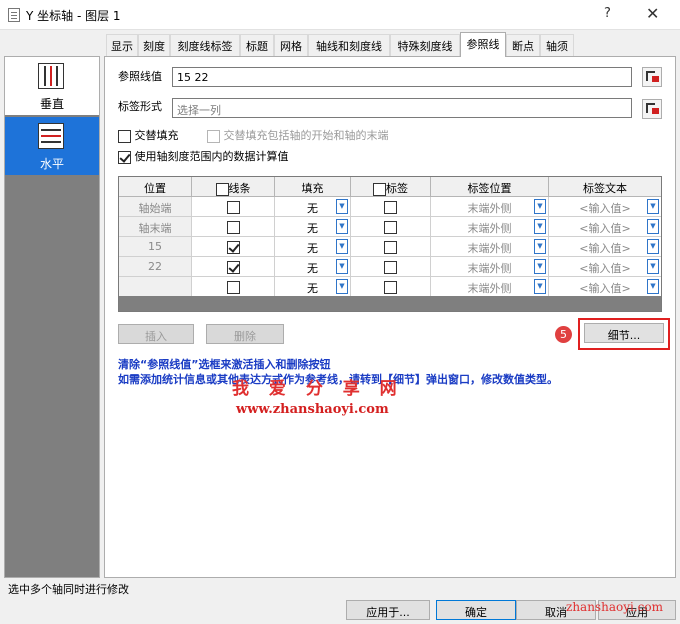  Describe the element at coordinates (312, 409) in the screenshot. I see `watermark-url: www.zhanshaoyi.com` at that location.